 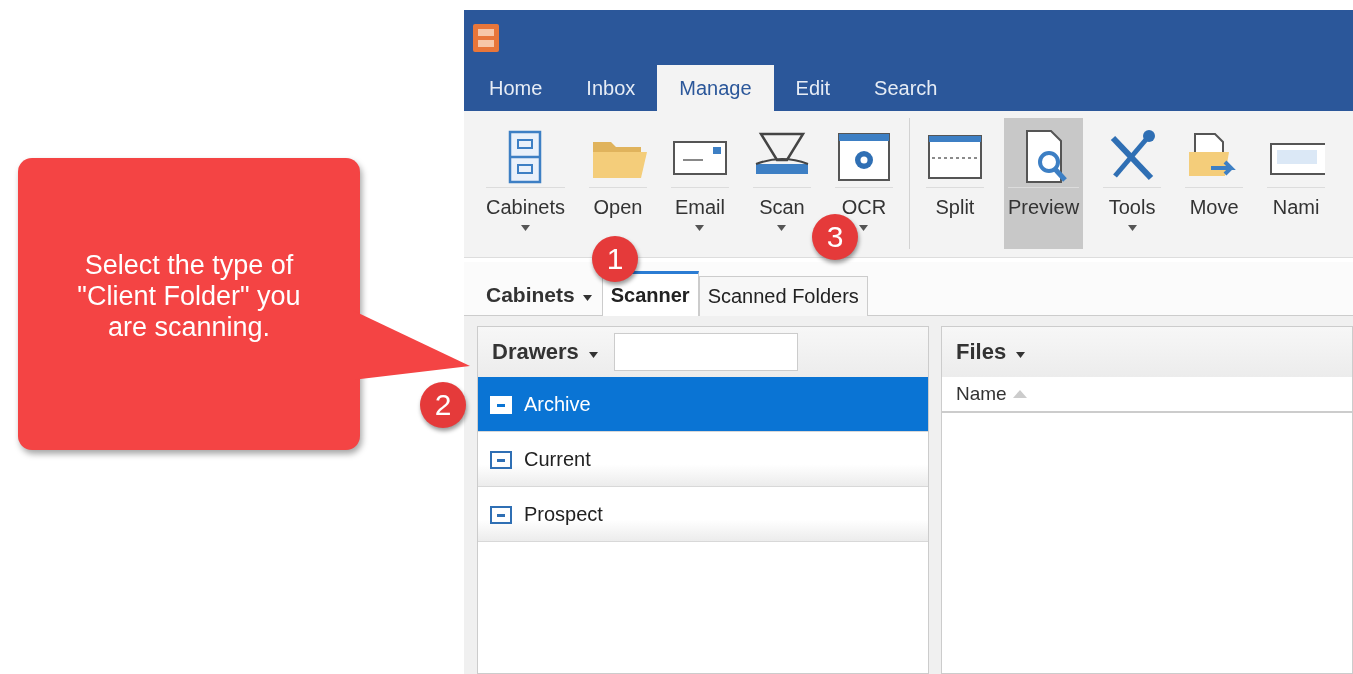 I want to click on sort-ascending-icon, so click(x=1019, y=394).